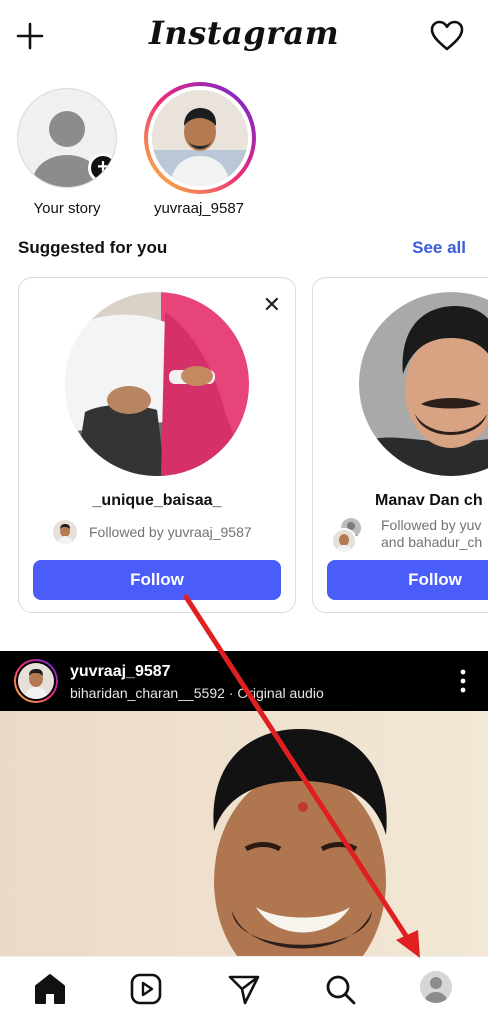 The width and height of the screenshot is (488, 1025). I want to click on suggestion-username: Manav Dan ch, so click(429, 501).